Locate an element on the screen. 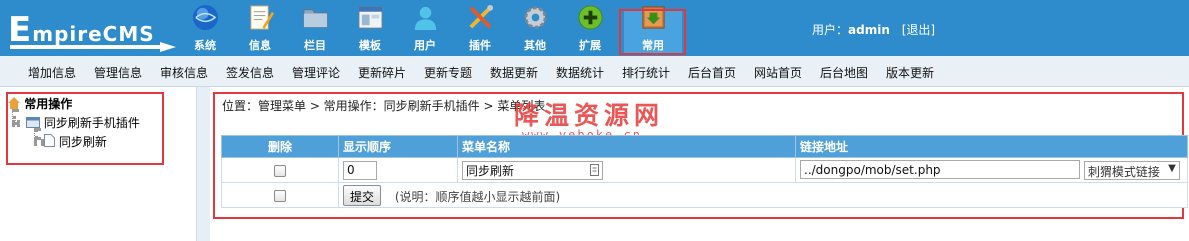 This screenshot has height=241, width=1189. toolbar-version-update: 版本更新 is located at coordinates (910, 72).